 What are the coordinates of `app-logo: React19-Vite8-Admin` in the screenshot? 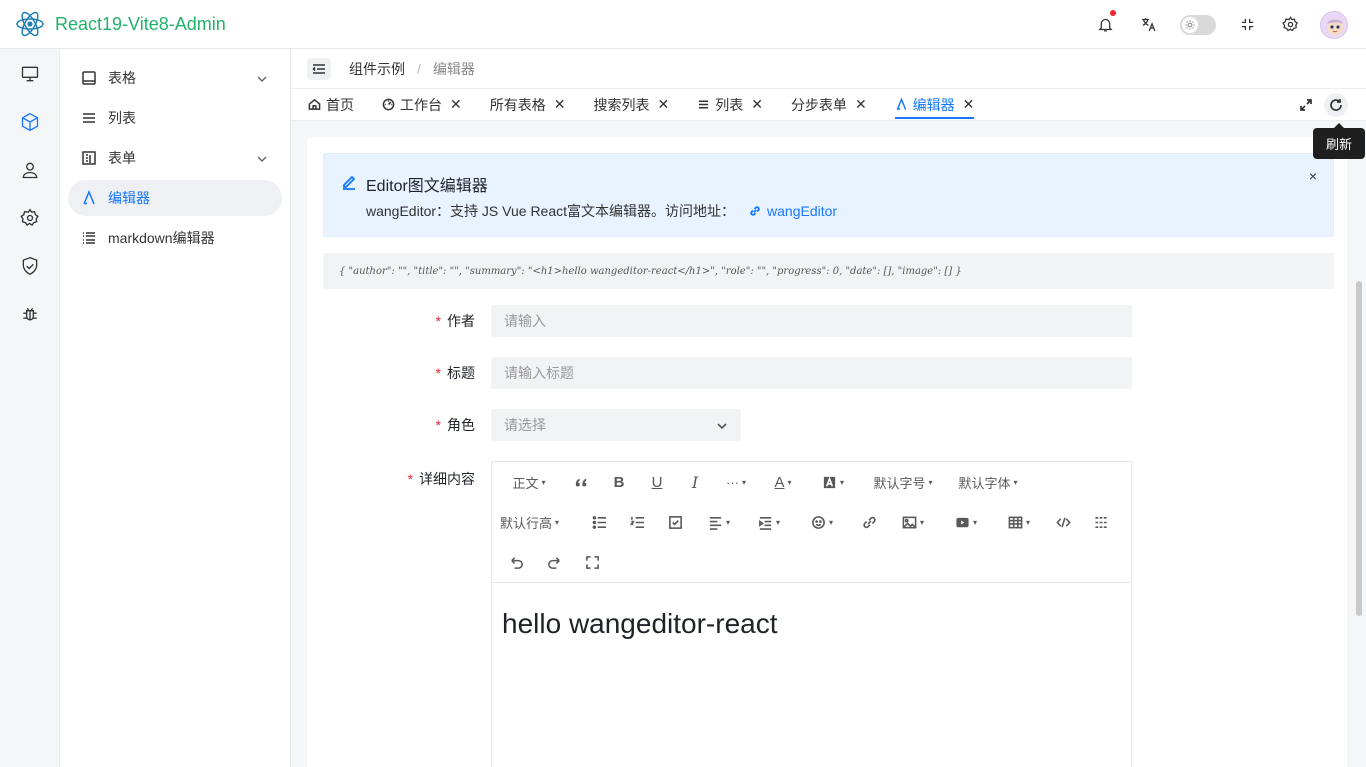 It's located at (145, 24).